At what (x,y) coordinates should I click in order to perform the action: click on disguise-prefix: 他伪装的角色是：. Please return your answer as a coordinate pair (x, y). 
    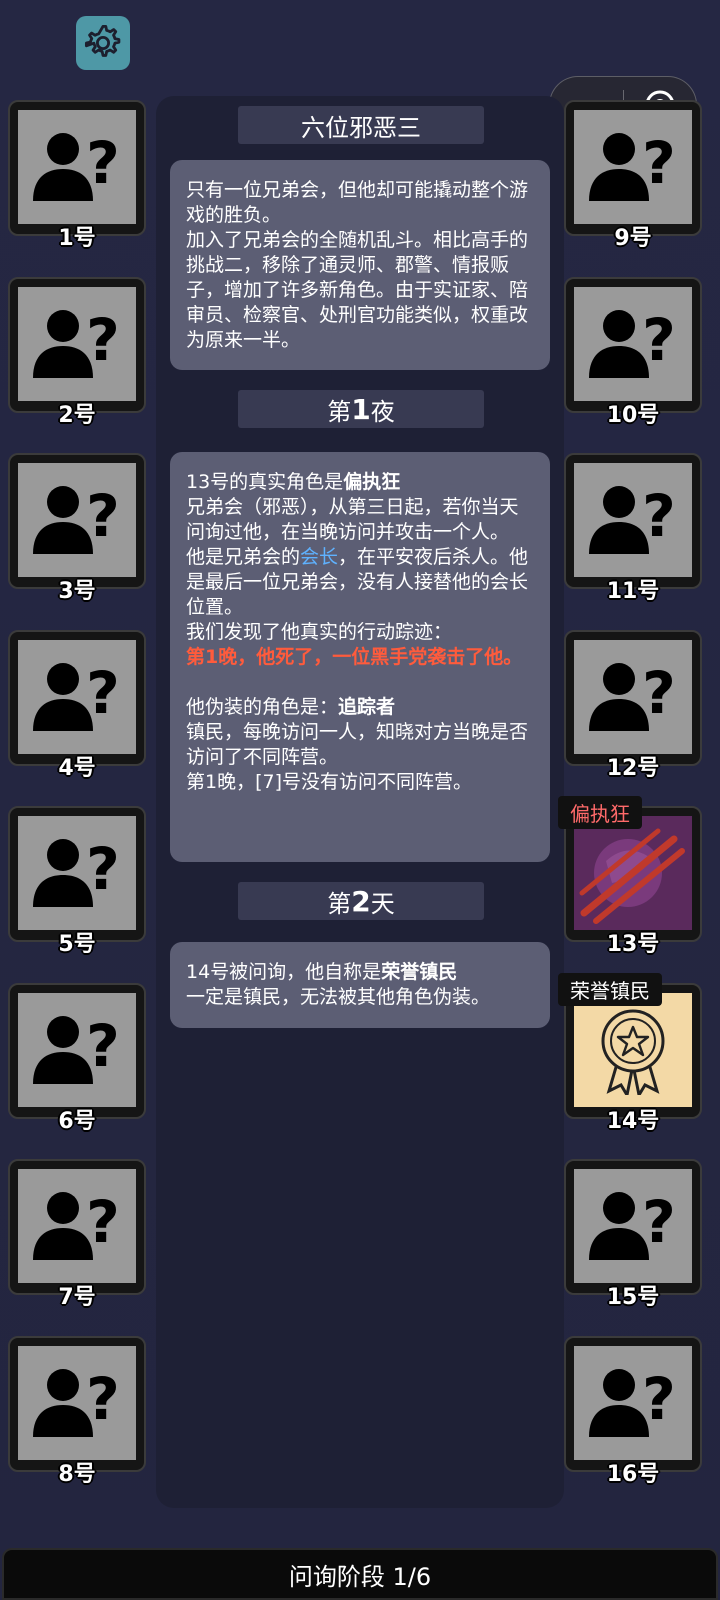
    Looking at the image, I should click on (262, 707).